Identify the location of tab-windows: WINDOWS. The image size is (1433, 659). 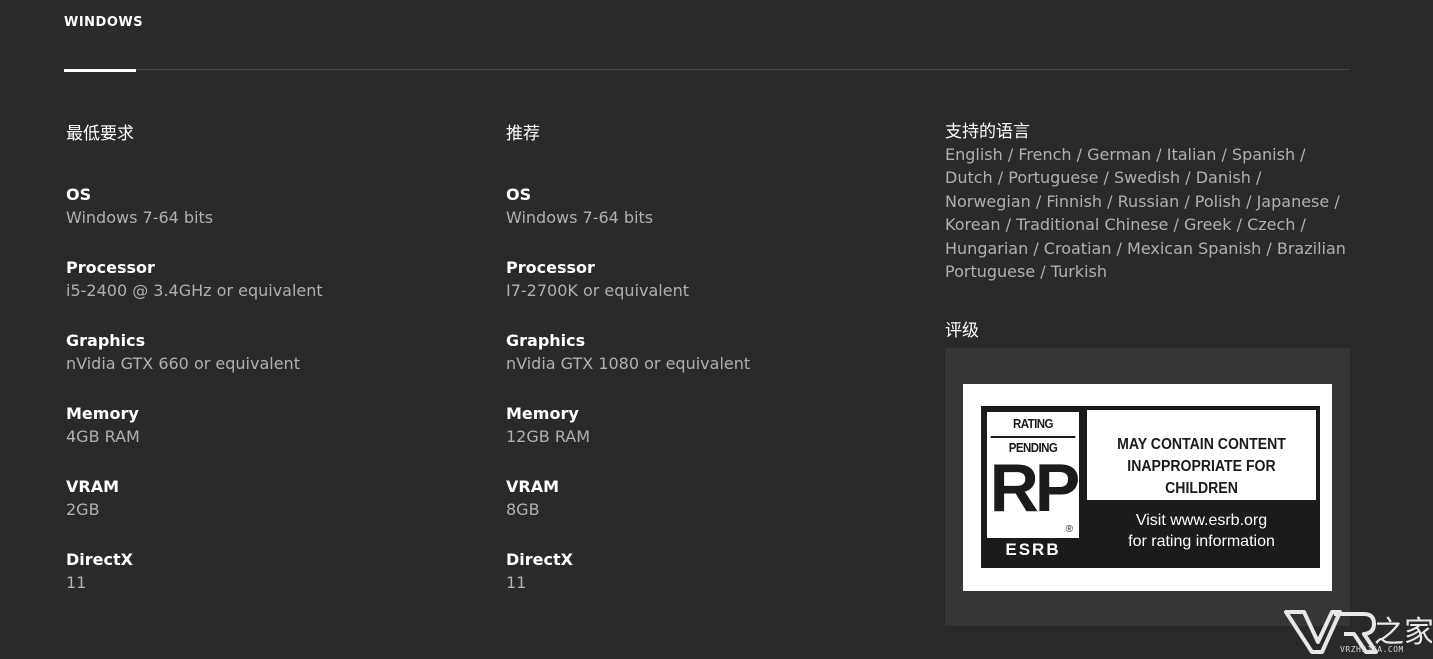
(103, 43).